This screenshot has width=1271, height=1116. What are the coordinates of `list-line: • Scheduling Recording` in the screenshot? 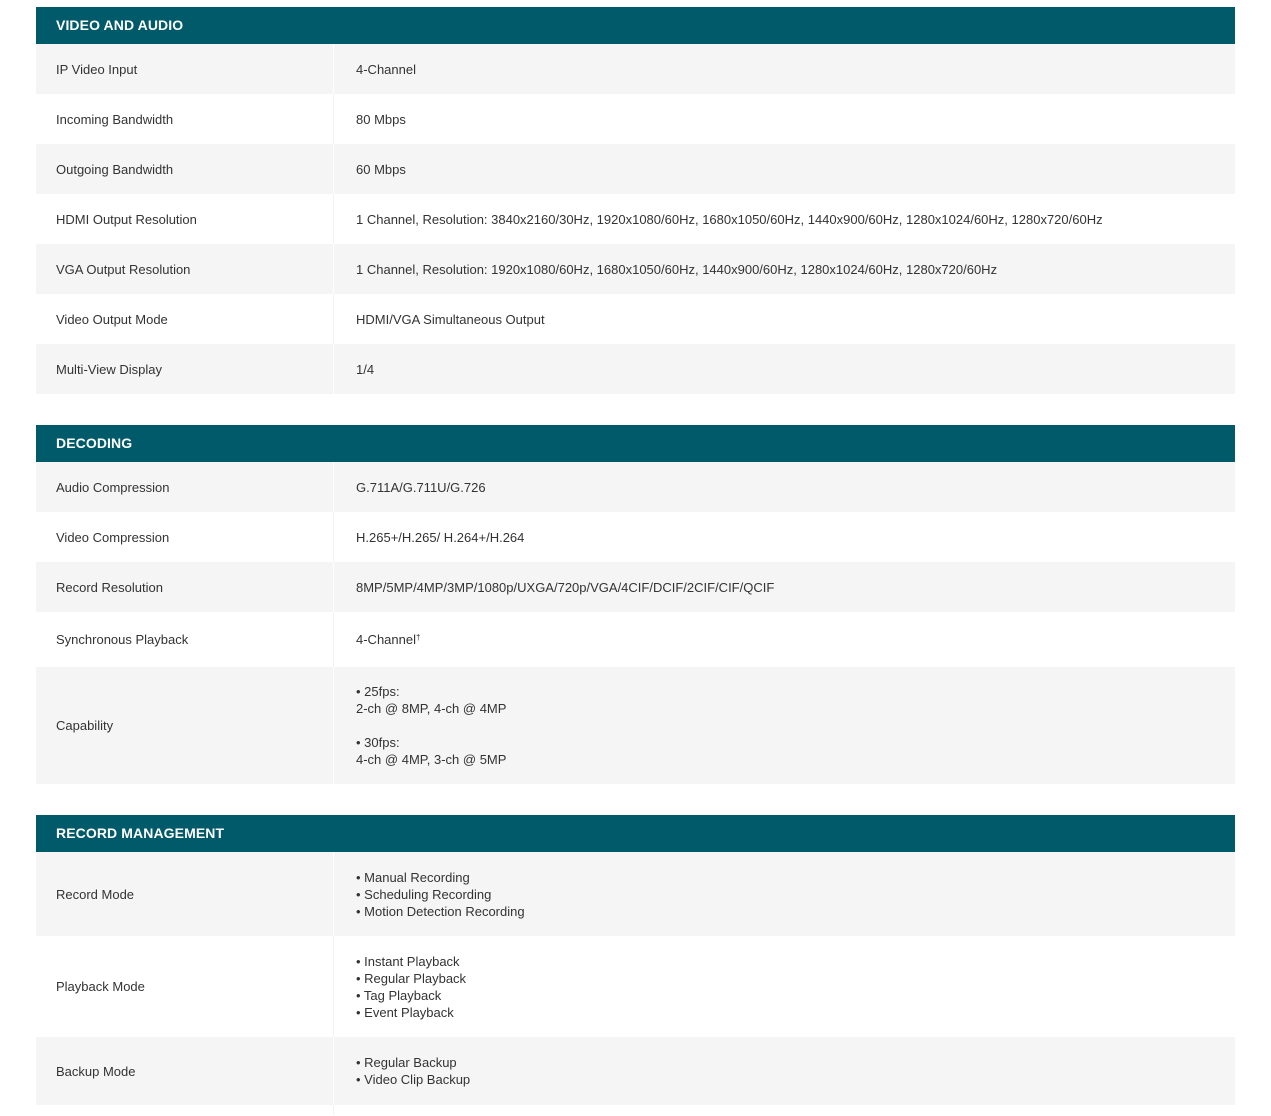 It's located at (424, 894).